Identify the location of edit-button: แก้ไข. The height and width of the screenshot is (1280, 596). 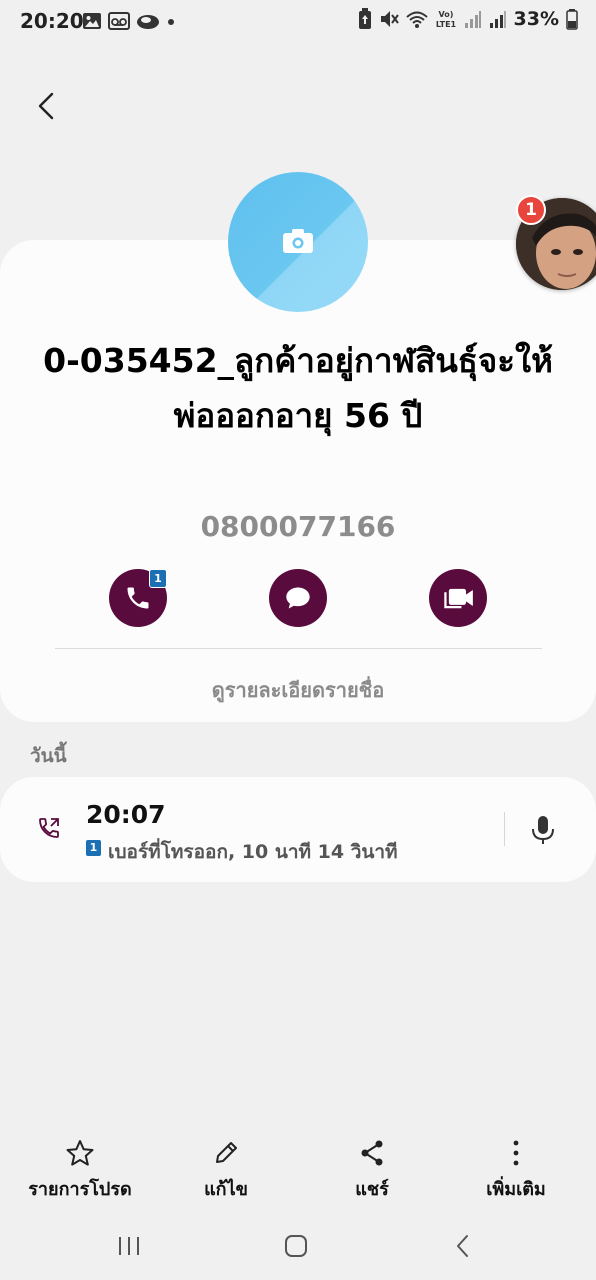
(226, 1170).